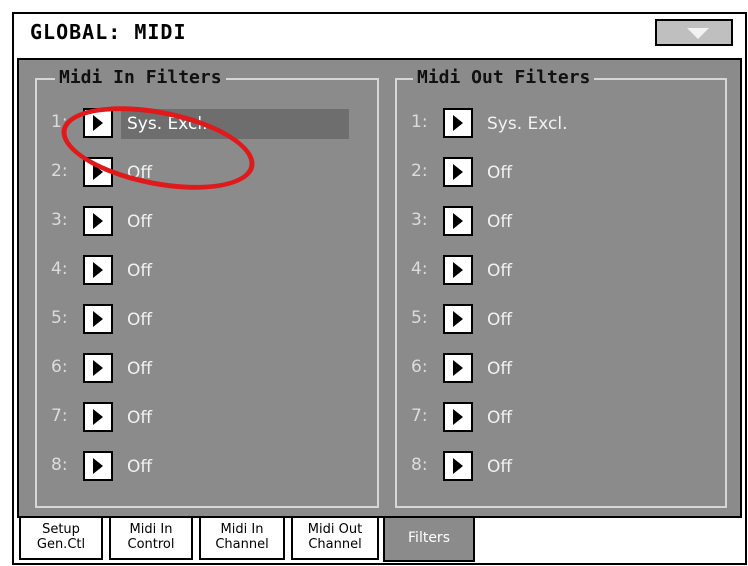 The width and height of the screenshot is (748, 566). What do you see at coordinates (207, 467) in the screenshot?
I see `midi-in-filter-row-8: 8: Off` at bounding box center [207, 467].